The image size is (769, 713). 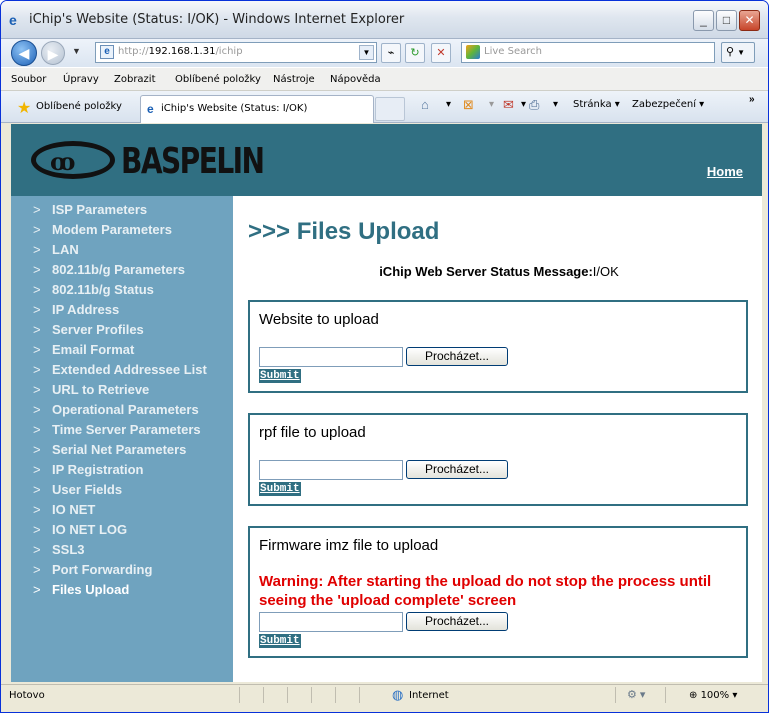 What do you see at coordinates (122, 410) in the screenshot?
I see `sidebar-item-operational-parameters: > Operational Parameters` at bounding box center [122, 410].